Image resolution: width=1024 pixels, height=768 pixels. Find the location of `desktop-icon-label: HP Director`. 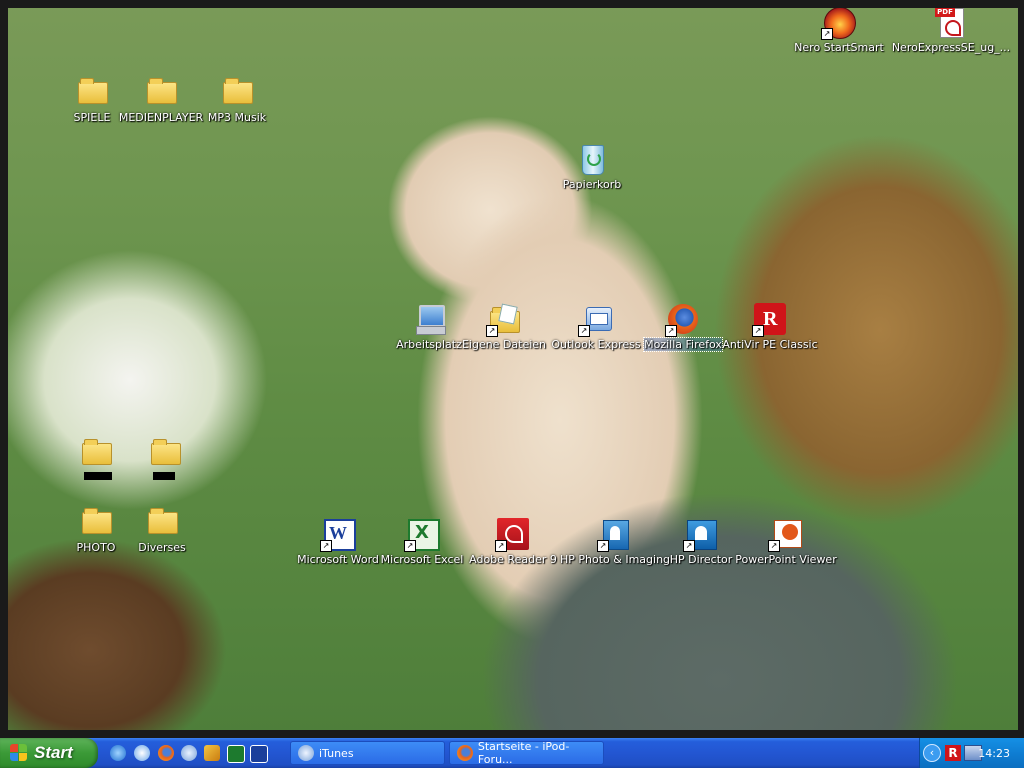

desktop-icon-label: HP Director is located at coordinates (701, 559).